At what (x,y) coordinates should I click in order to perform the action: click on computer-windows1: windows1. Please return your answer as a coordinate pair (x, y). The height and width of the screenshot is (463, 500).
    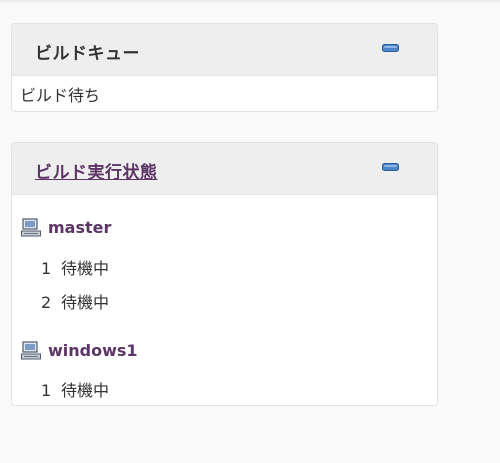
    Looking at the image, I should click on (79, 350).